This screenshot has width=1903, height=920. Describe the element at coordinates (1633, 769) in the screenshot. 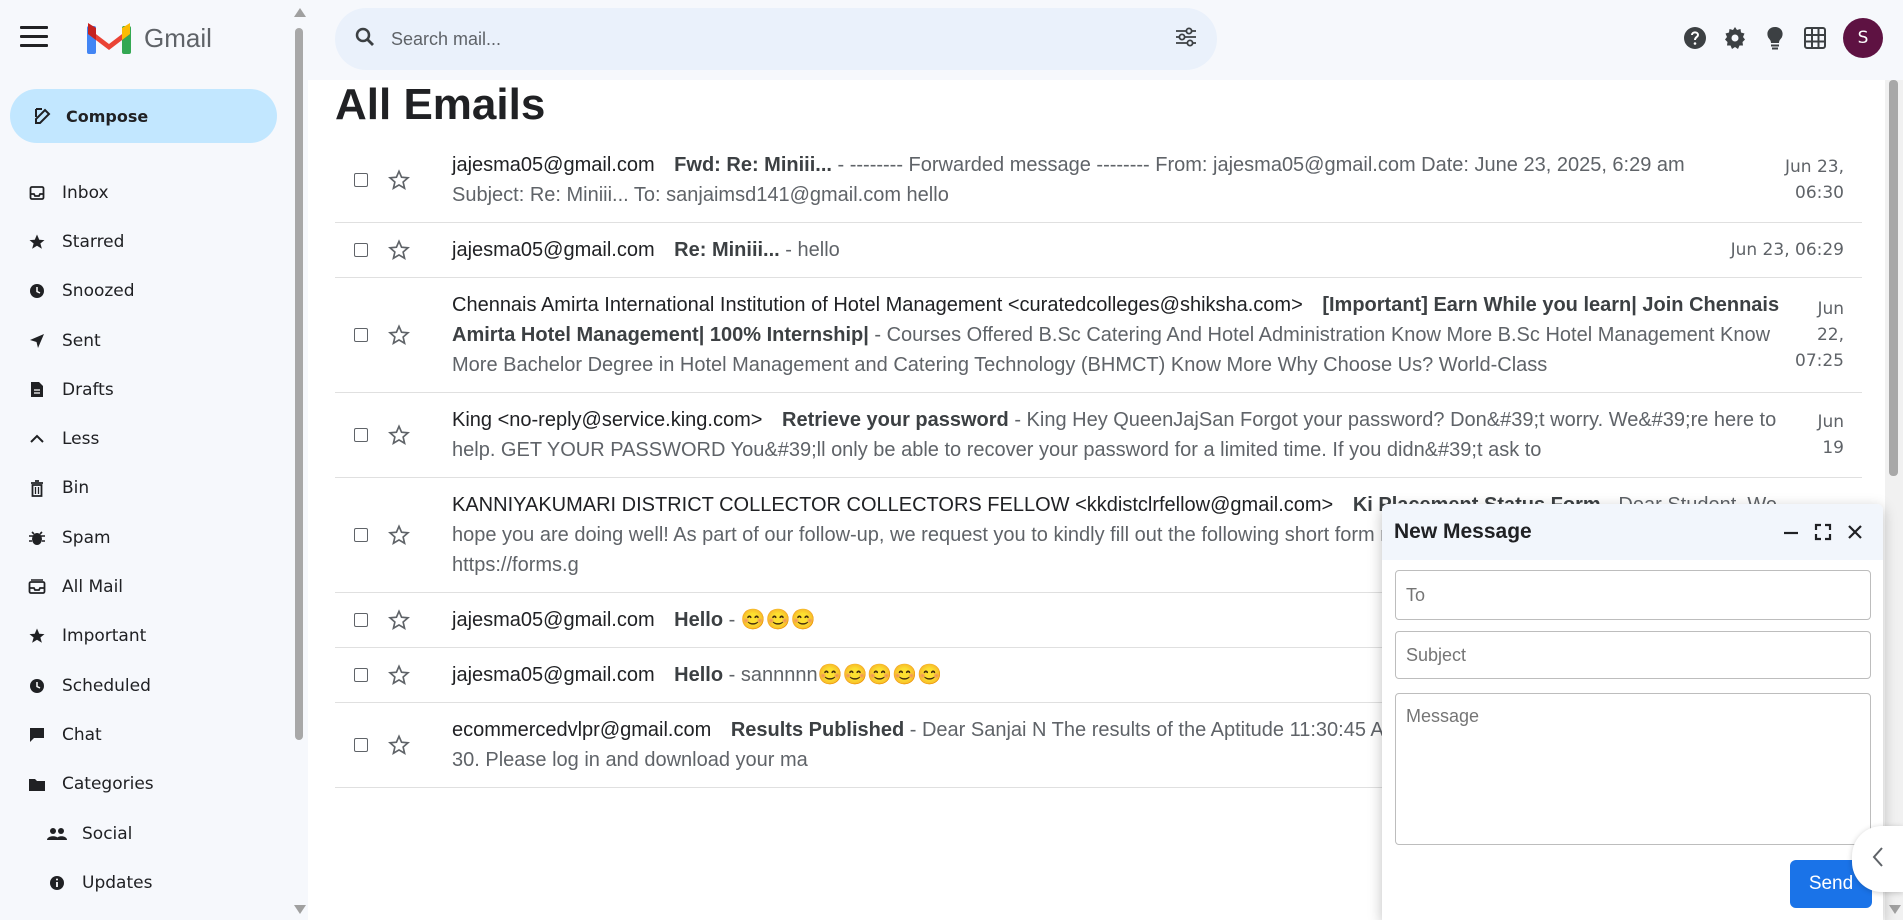

I see `message-field` at that location.